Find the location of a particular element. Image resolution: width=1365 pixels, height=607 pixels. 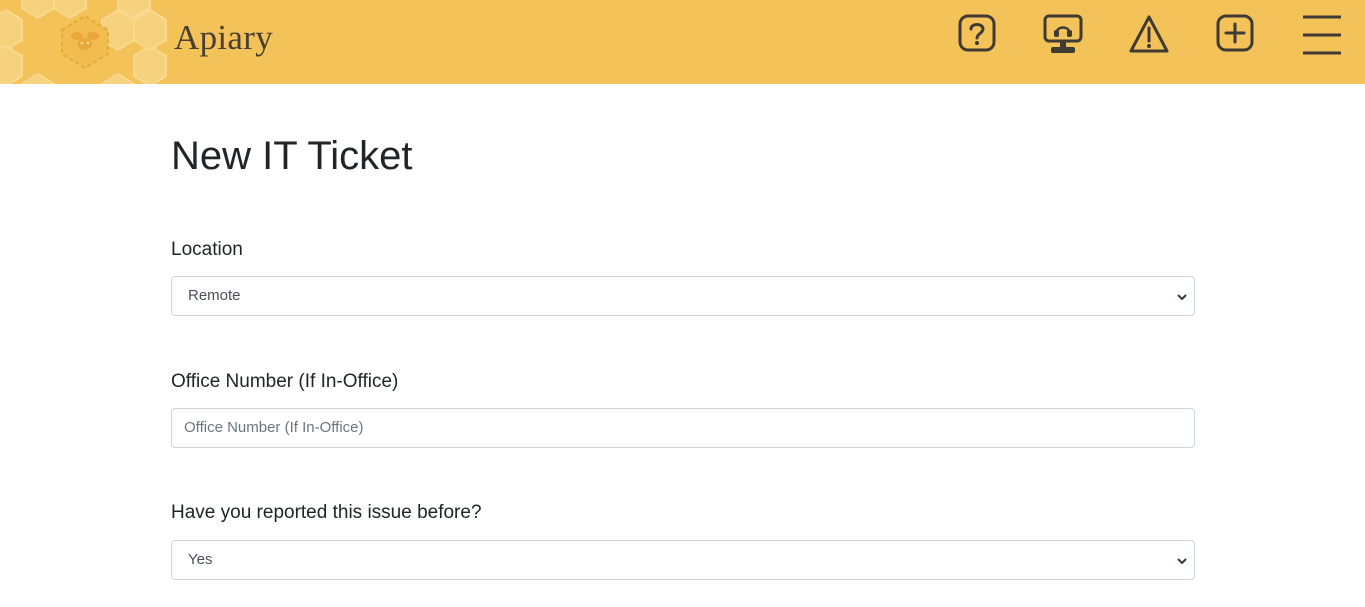

add-icon is located at coordinates (1235, 34).